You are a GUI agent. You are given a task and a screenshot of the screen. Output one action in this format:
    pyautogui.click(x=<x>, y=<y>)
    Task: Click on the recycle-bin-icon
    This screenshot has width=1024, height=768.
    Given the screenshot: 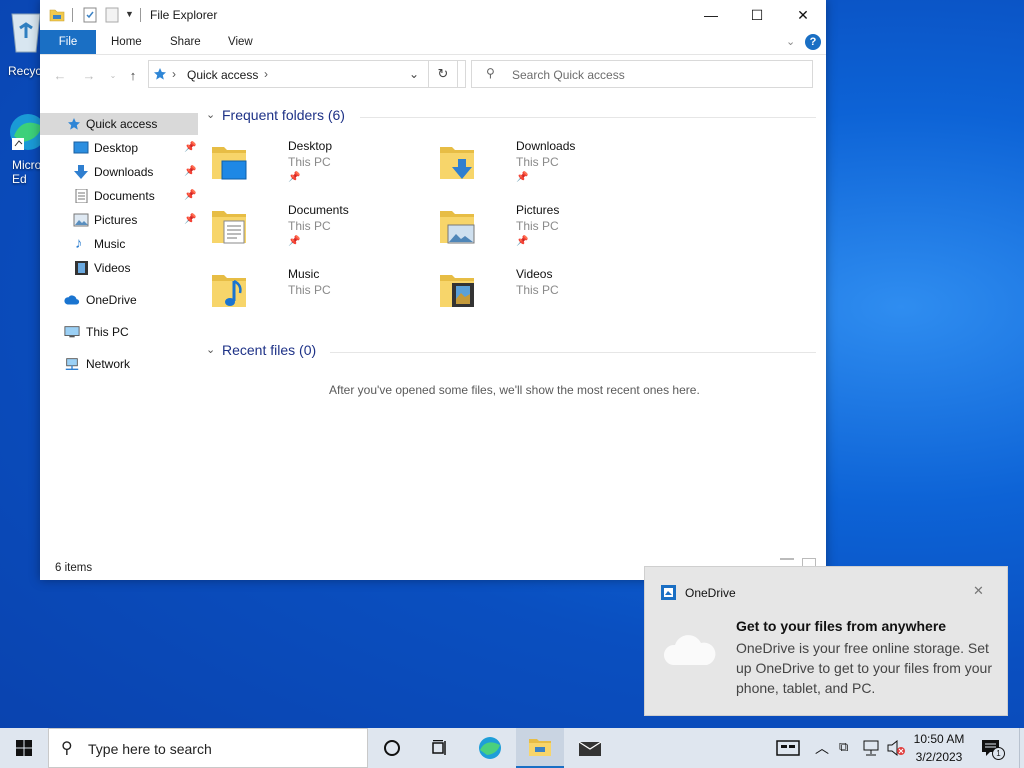 What is the action you would take?
    pyautogui.click(x=26, y=33)
    